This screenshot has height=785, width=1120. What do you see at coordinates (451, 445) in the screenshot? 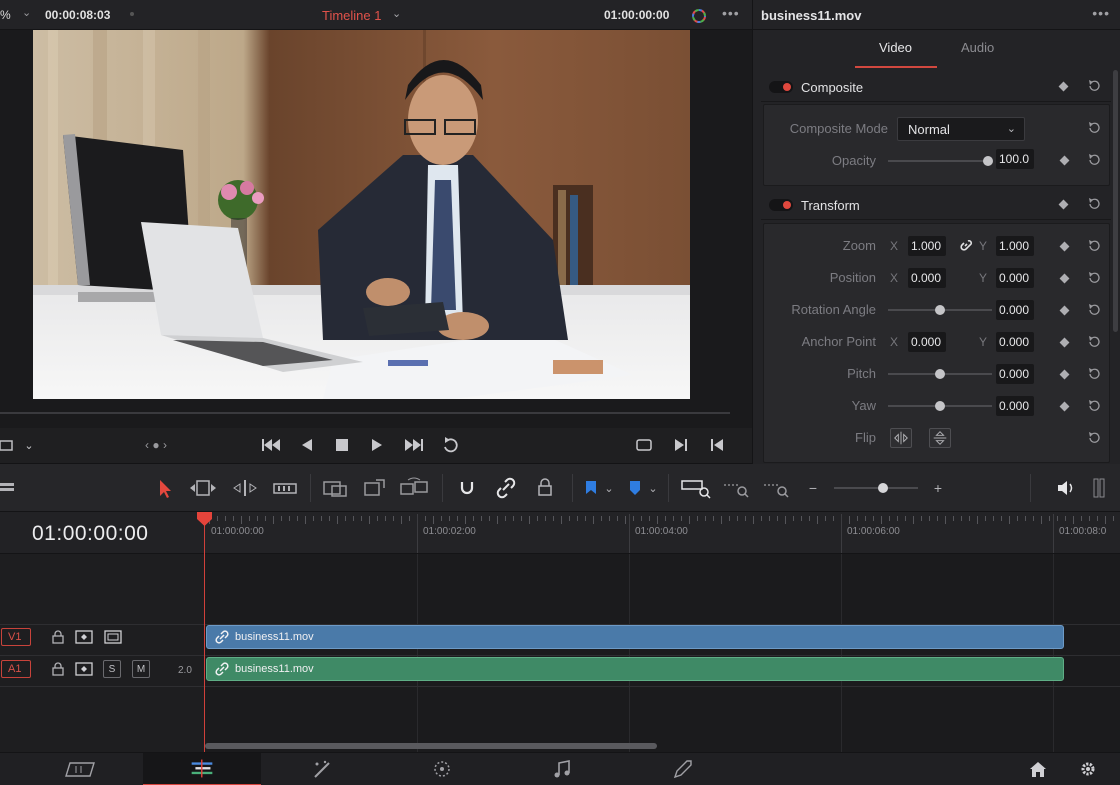
I see `loop-icon` at bounding box center [451, 445].